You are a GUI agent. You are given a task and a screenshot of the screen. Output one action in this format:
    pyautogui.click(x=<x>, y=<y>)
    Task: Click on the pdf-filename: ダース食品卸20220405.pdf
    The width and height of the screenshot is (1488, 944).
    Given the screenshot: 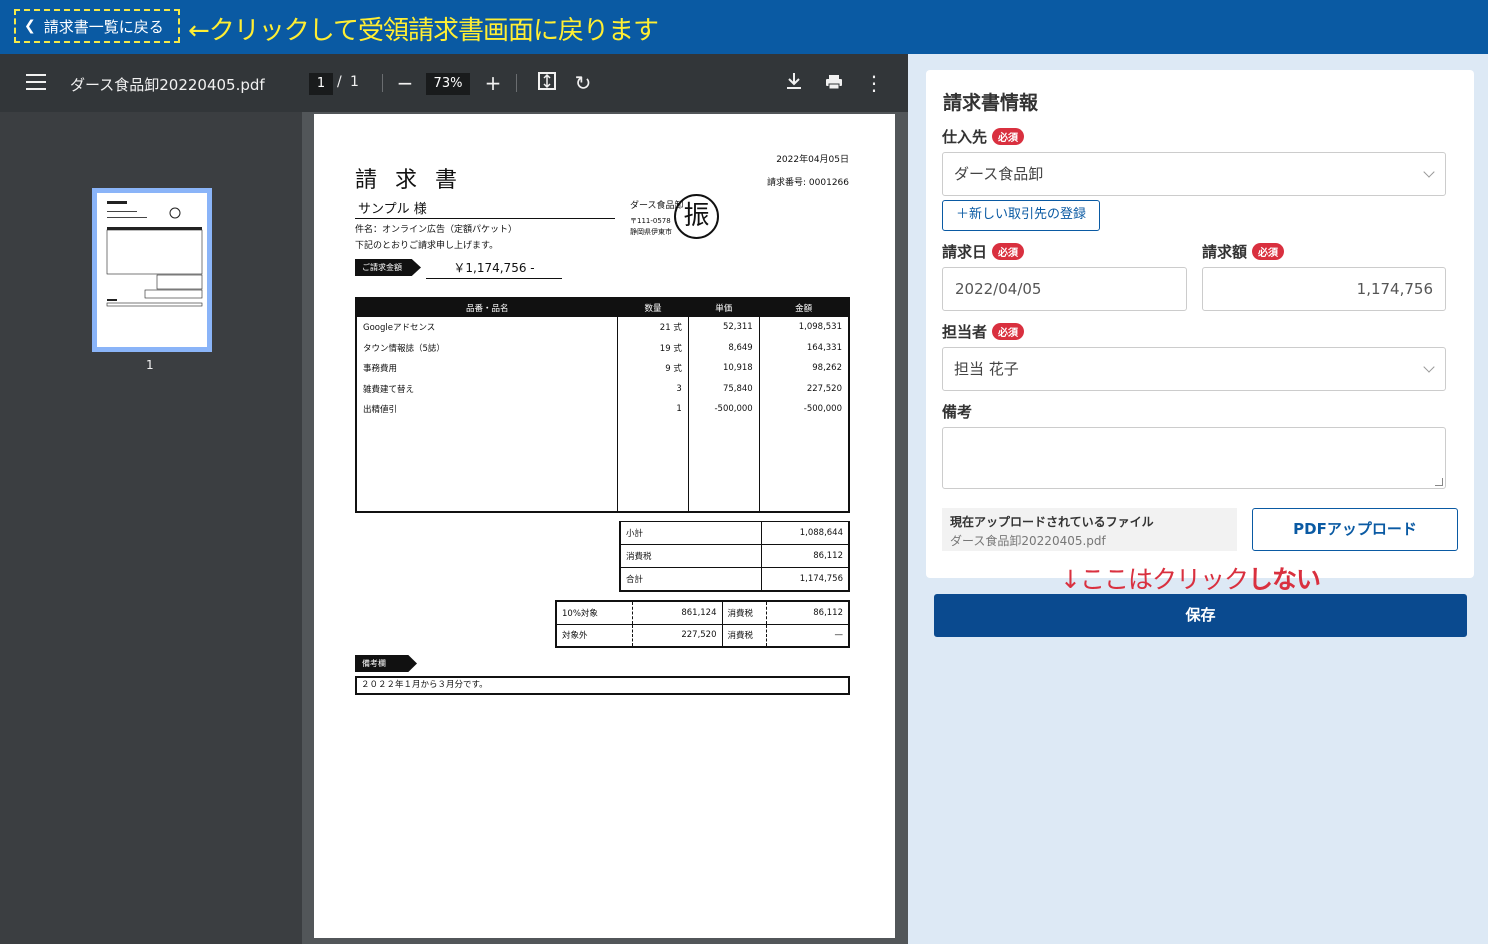 What is the action you would take?
    pyautogui.click(x=167, y=85)
    